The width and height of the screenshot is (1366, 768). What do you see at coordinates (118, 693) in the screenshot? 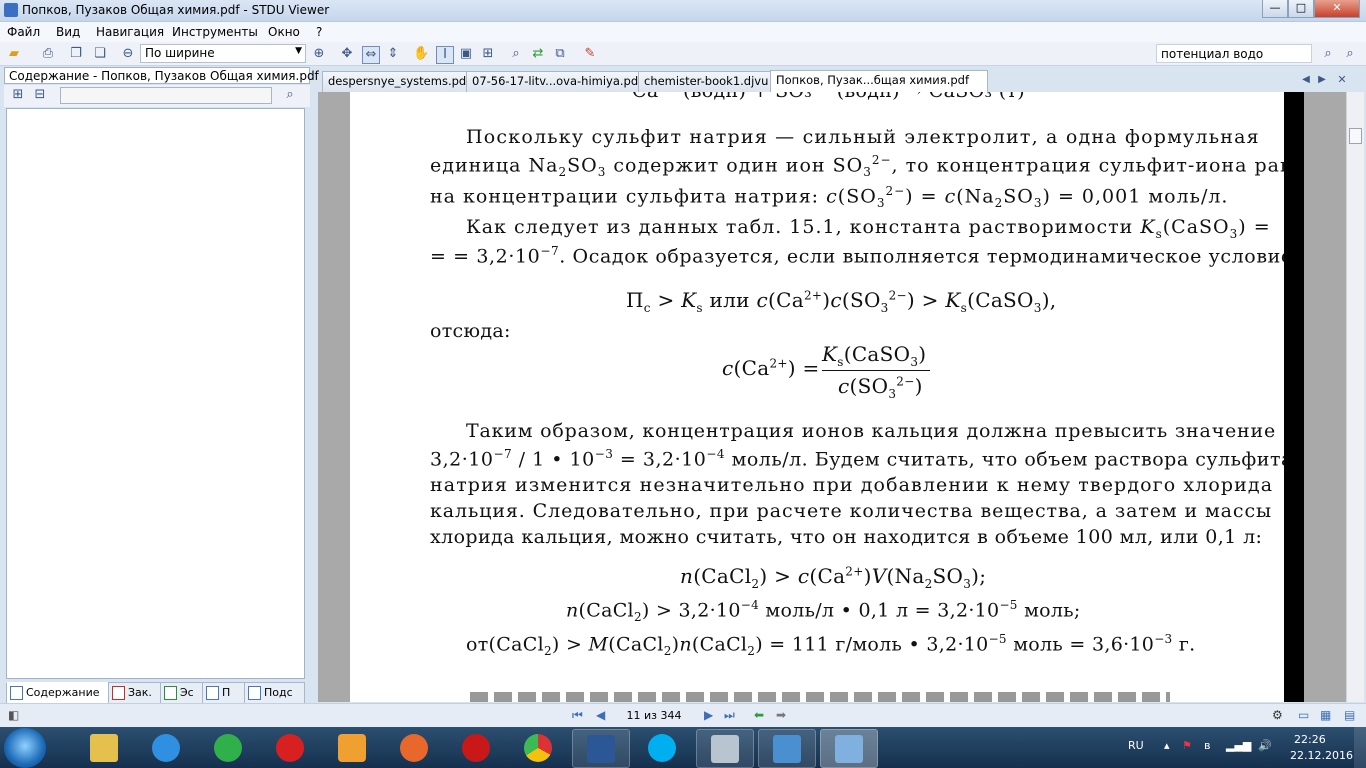
I see `bookmark-icon` at bounding box center [118, 693].